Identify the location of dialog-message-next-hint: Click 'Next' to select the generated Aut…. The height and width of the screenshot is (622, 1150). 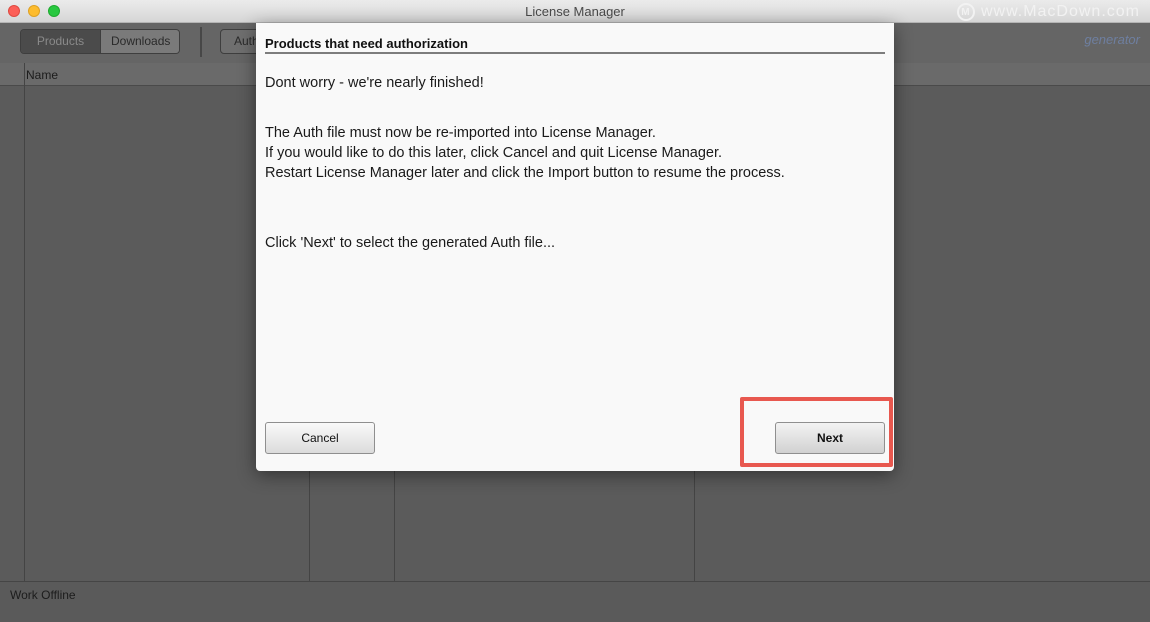
(410, 243).